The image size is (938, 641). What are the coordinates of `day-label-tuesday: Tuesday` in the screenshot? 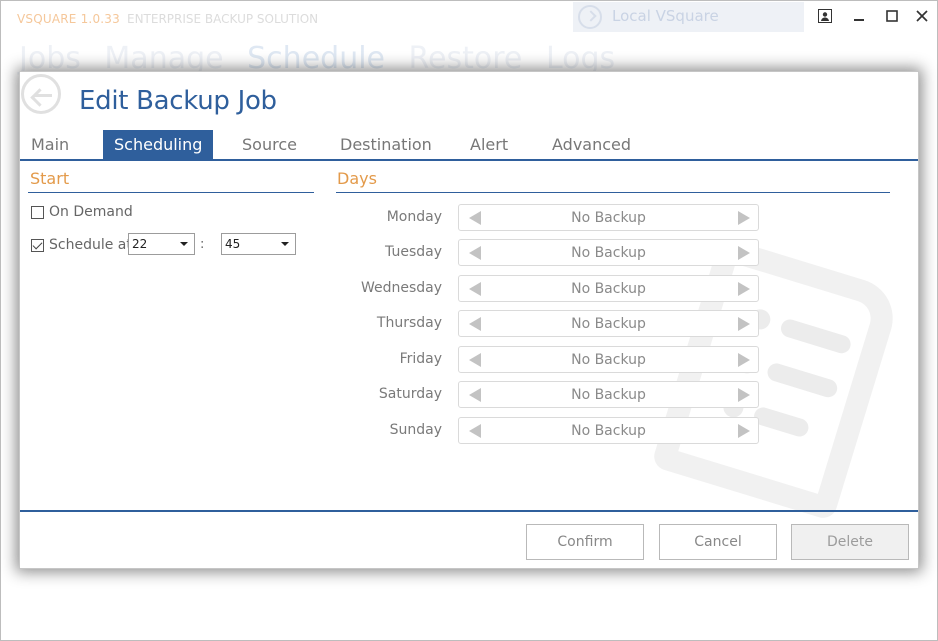 It's located at (413, 252).